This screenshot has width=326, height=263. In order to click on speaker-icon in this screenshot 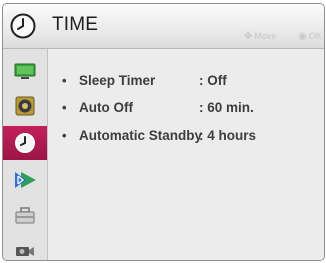, I will do `click(25, 106)`.